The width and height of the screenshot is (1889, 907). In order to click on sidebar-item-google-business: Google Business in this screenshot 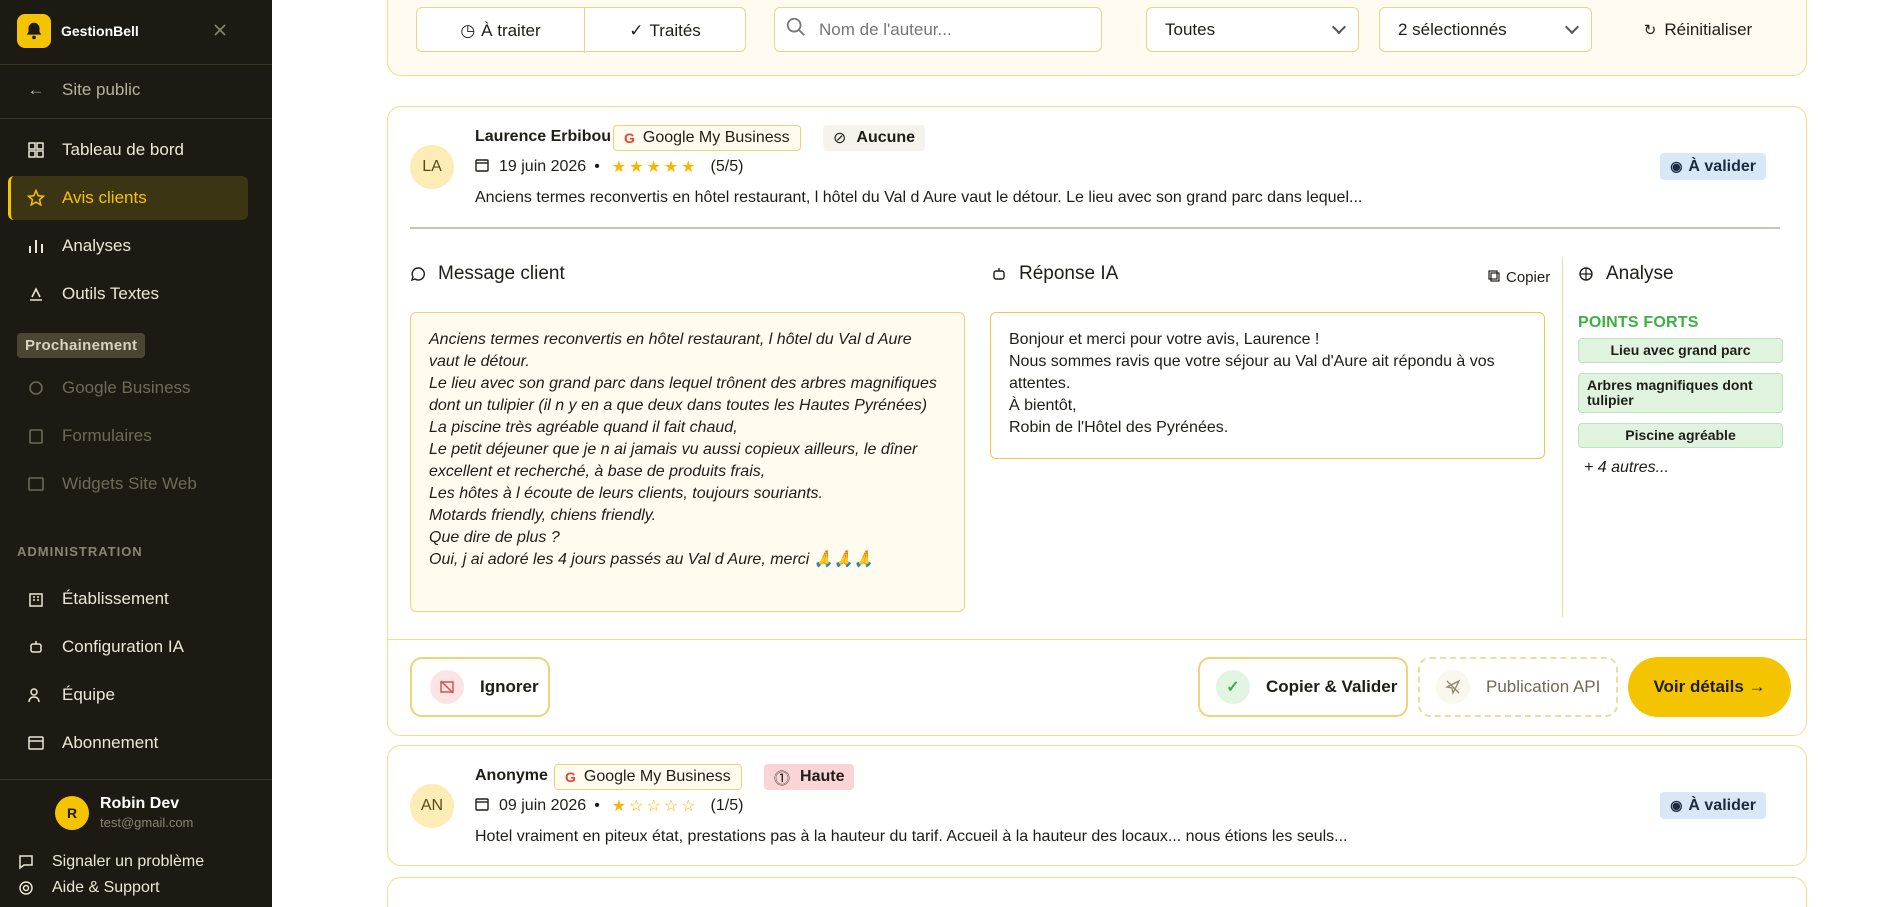, I will do `click(128, 388)`.